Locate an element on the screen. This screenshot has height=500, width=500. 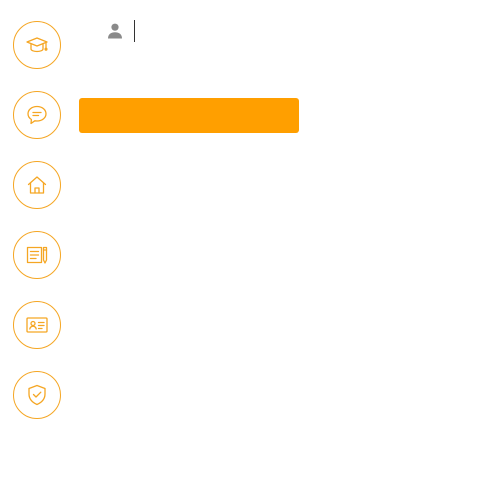
shield-check-icon is located at coordinates (37, 395).